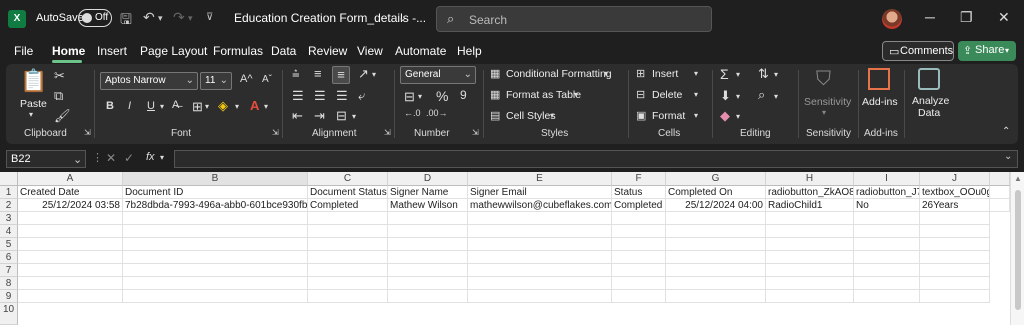 This screenshot has height=325, width=1024. Describe the element at coordinates (70, 179) in the screenshot. I see `column-header-a: A` at that location.